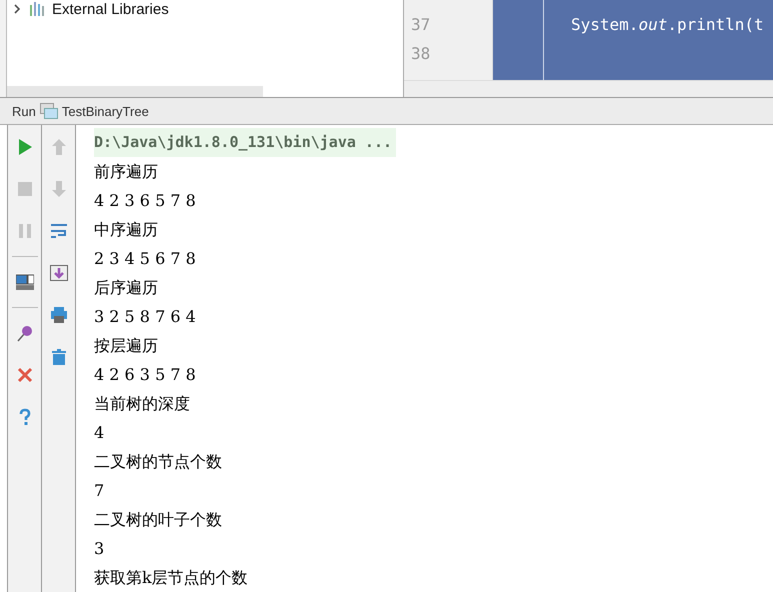 The width and height of the screenshot is (773, 592). I want to click on library-icon, so click(37, 9).